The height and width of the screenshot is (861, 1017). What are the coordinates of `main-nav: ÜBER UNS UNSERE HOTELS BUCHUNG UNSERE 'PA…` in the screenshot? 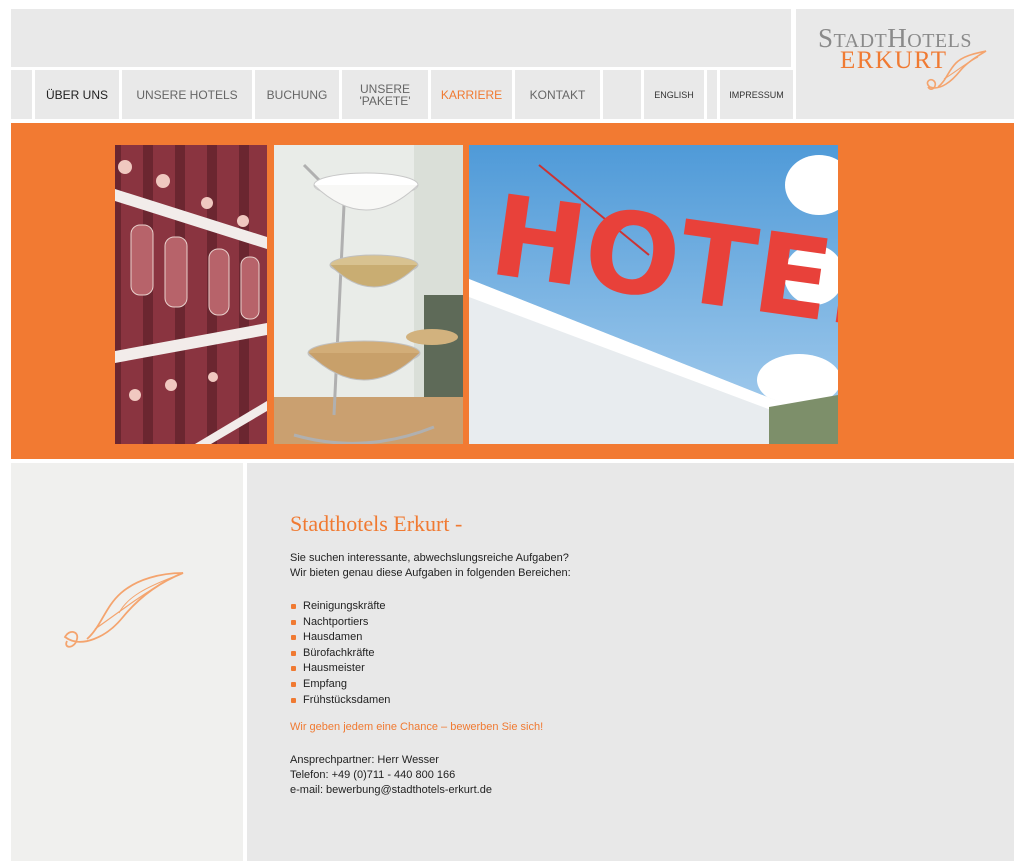 It's located at (402, 94).